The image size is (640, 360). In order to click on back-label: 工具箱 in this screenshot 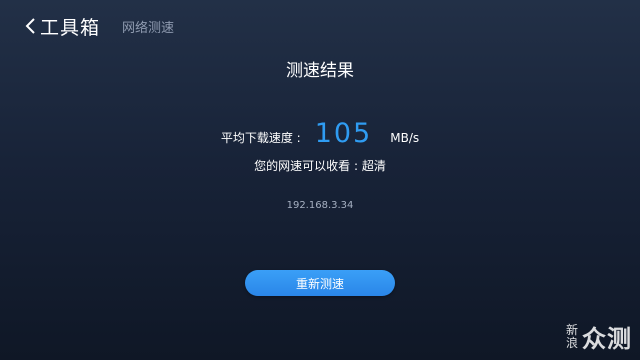, I will do `click(70, 26)`.